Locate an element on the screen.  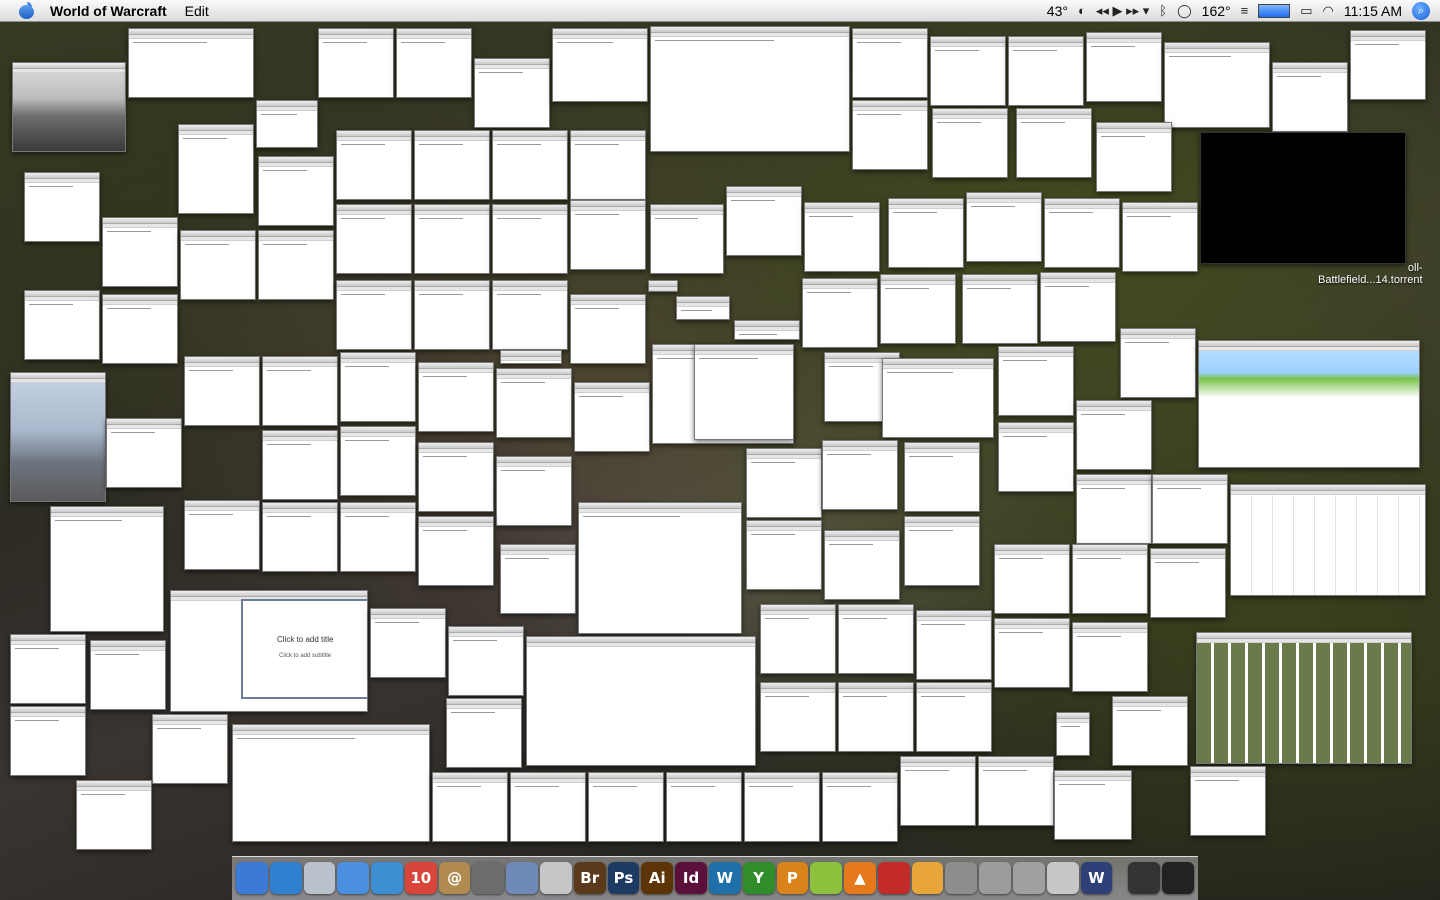
cpu-temperature-readout: 162° is located at coordinates (1216, 11).